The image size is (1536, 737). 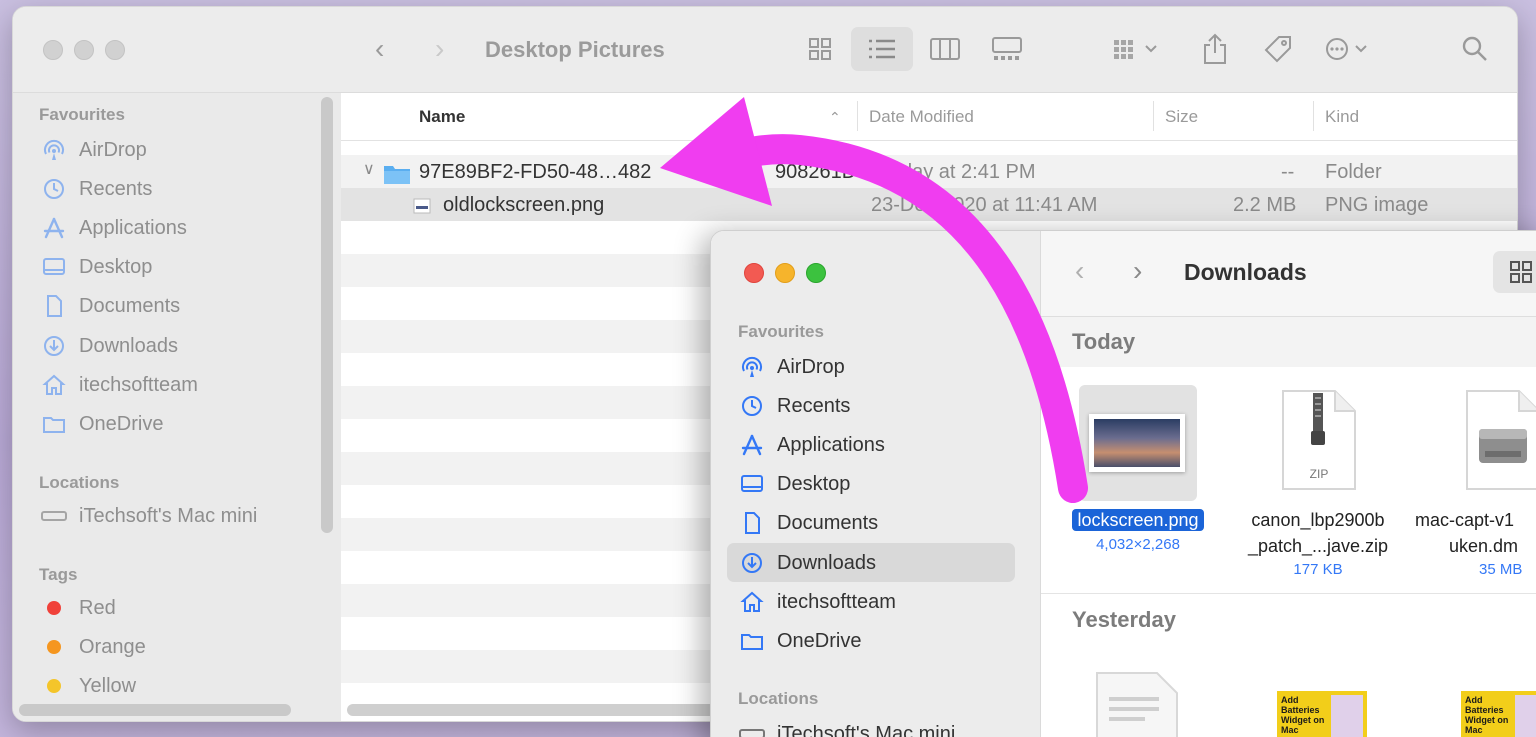 What do you see at coordinates (54, 267) in the screenshot?
I see `desktop-icon` at bounding box center [54, 267].